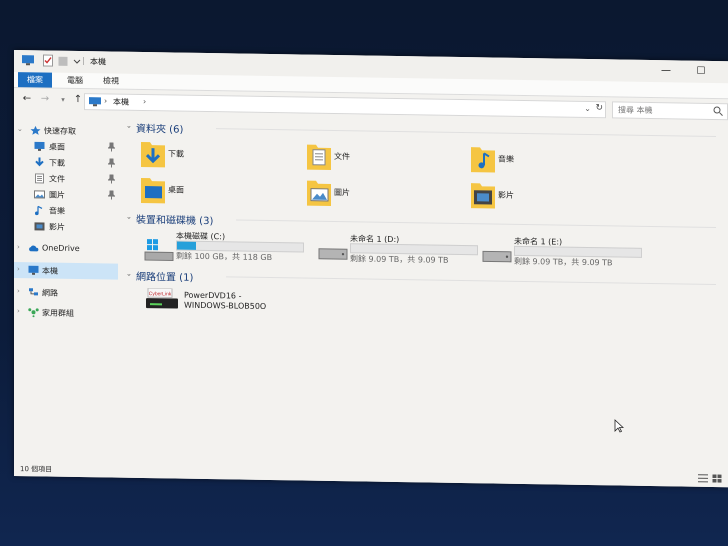  Describe the element at coordinates (57, 163) in the screenshot. I see `sidebar-item-label: 下載` at that location.